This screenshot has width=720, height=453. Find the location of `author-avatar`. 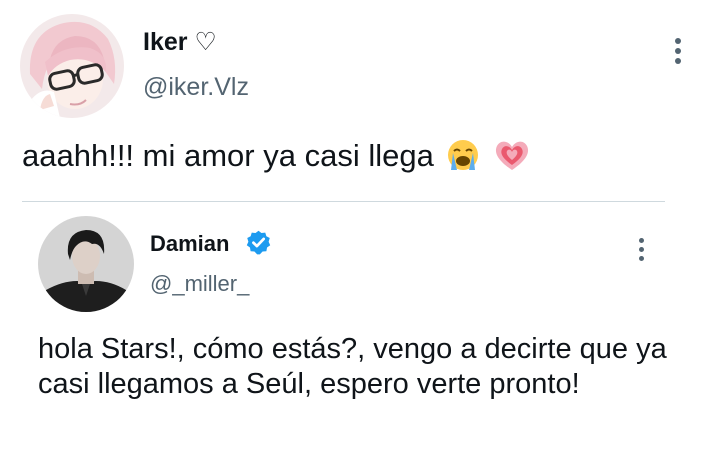

author-avatar is located at coordinates (72, 66).